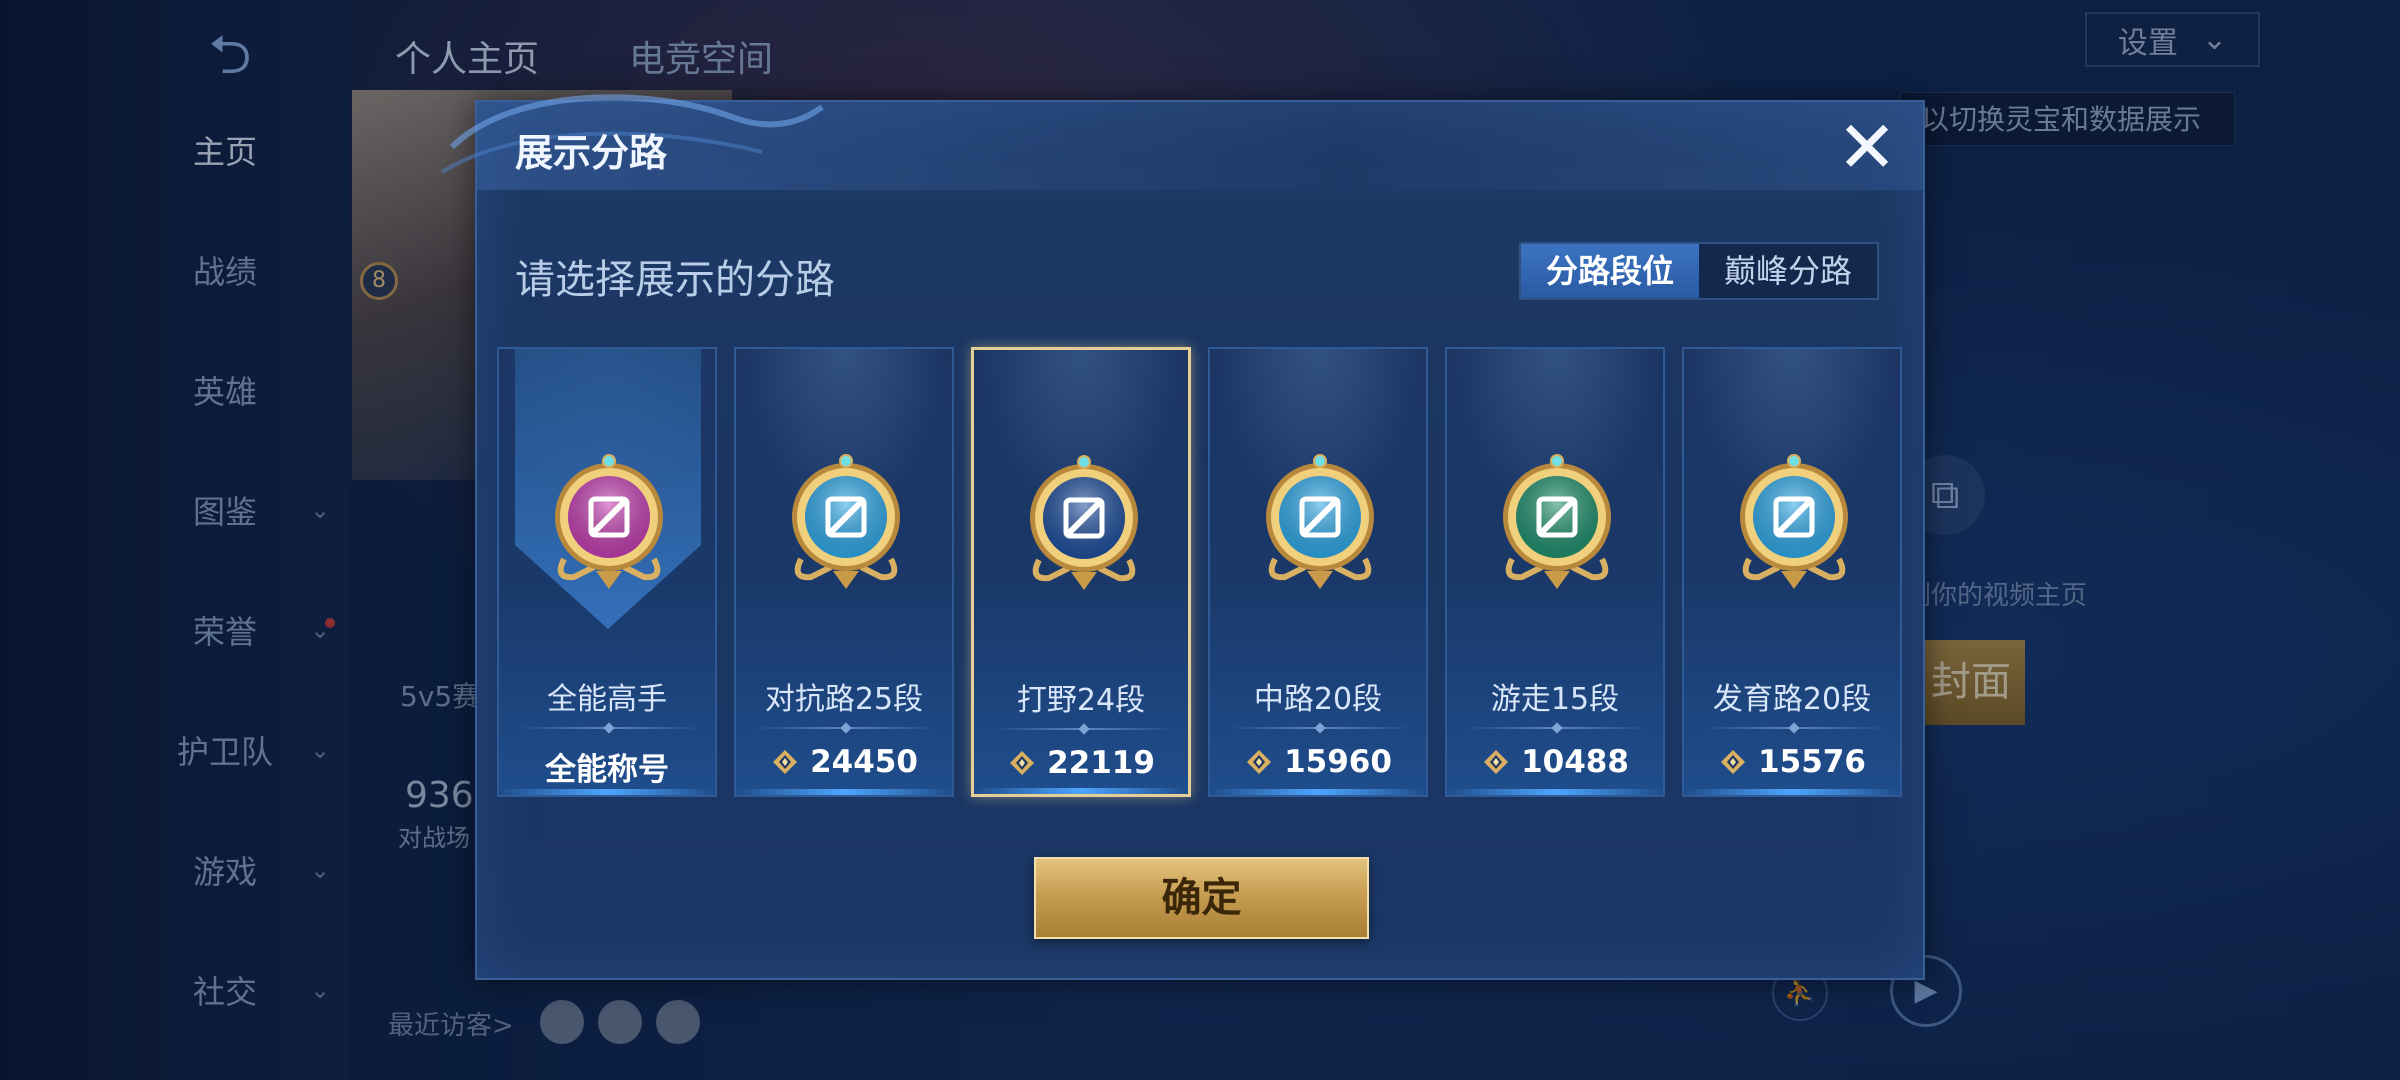 The height and width of the screenshot is (1080, 2400). I want to click on lane-card-label: 全能高手, so click(607, 699).